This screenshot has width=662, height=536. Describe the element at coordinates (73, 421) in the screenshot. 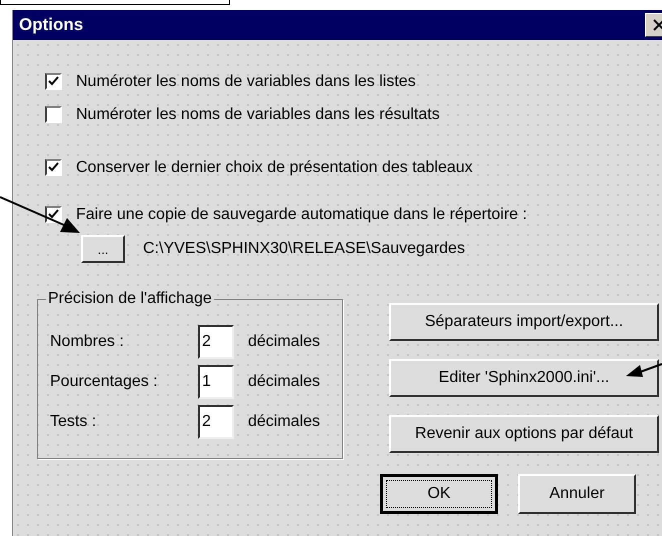

I see `field-label: Tests :` at that location.